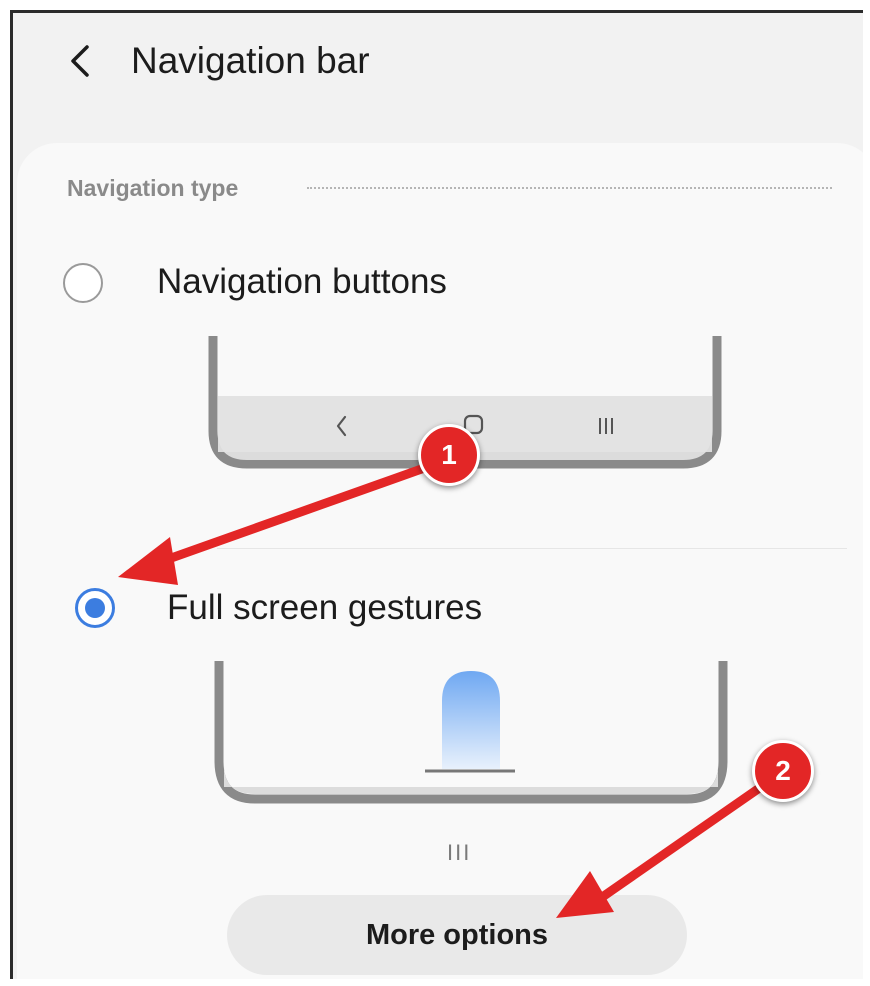 The width and height of the screenshot is (870, 986). I want to click on back-button, so click(81, 61).